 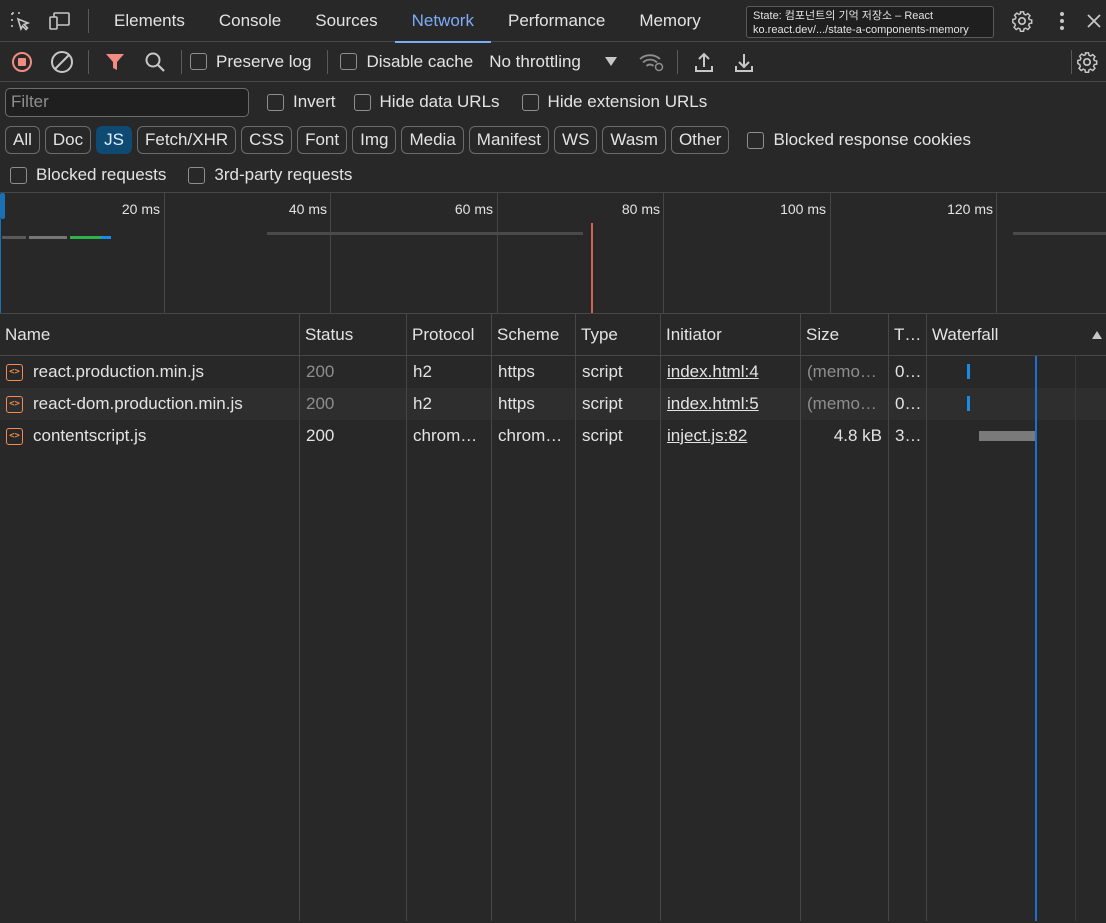 What do you see at coordinates (301, 102) in the screenshot?
I see `invert-checkbox: Invert` at bounding box center [301, 102].